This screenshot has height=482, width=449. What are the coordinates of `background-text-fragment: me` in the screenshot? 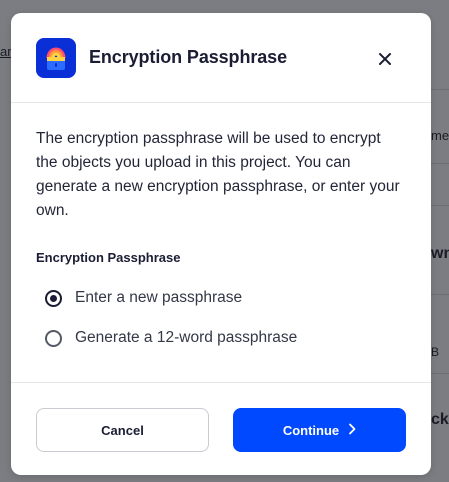 It's located at (440, 135).